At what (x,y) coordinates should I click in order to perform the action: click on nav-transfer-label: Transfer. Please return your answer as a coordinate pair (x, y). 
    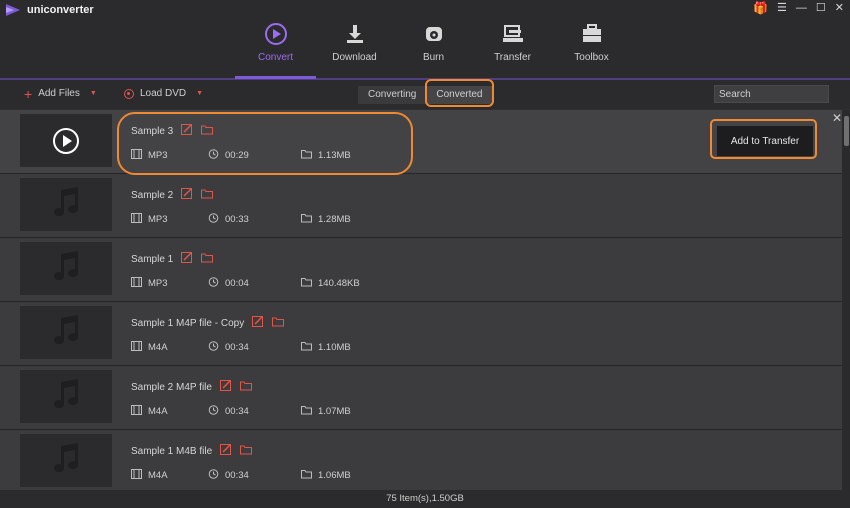
    Looking at the image, I should click on (512, 57).